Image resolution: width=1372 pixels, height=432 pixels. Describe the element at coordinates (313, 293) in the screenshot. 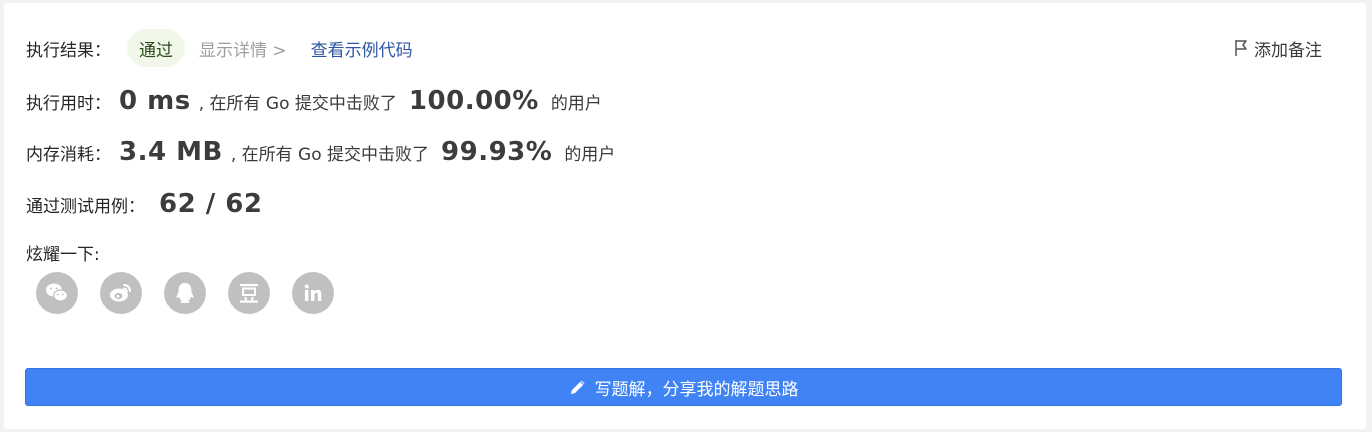

I see `linkedin-icon` at that location.